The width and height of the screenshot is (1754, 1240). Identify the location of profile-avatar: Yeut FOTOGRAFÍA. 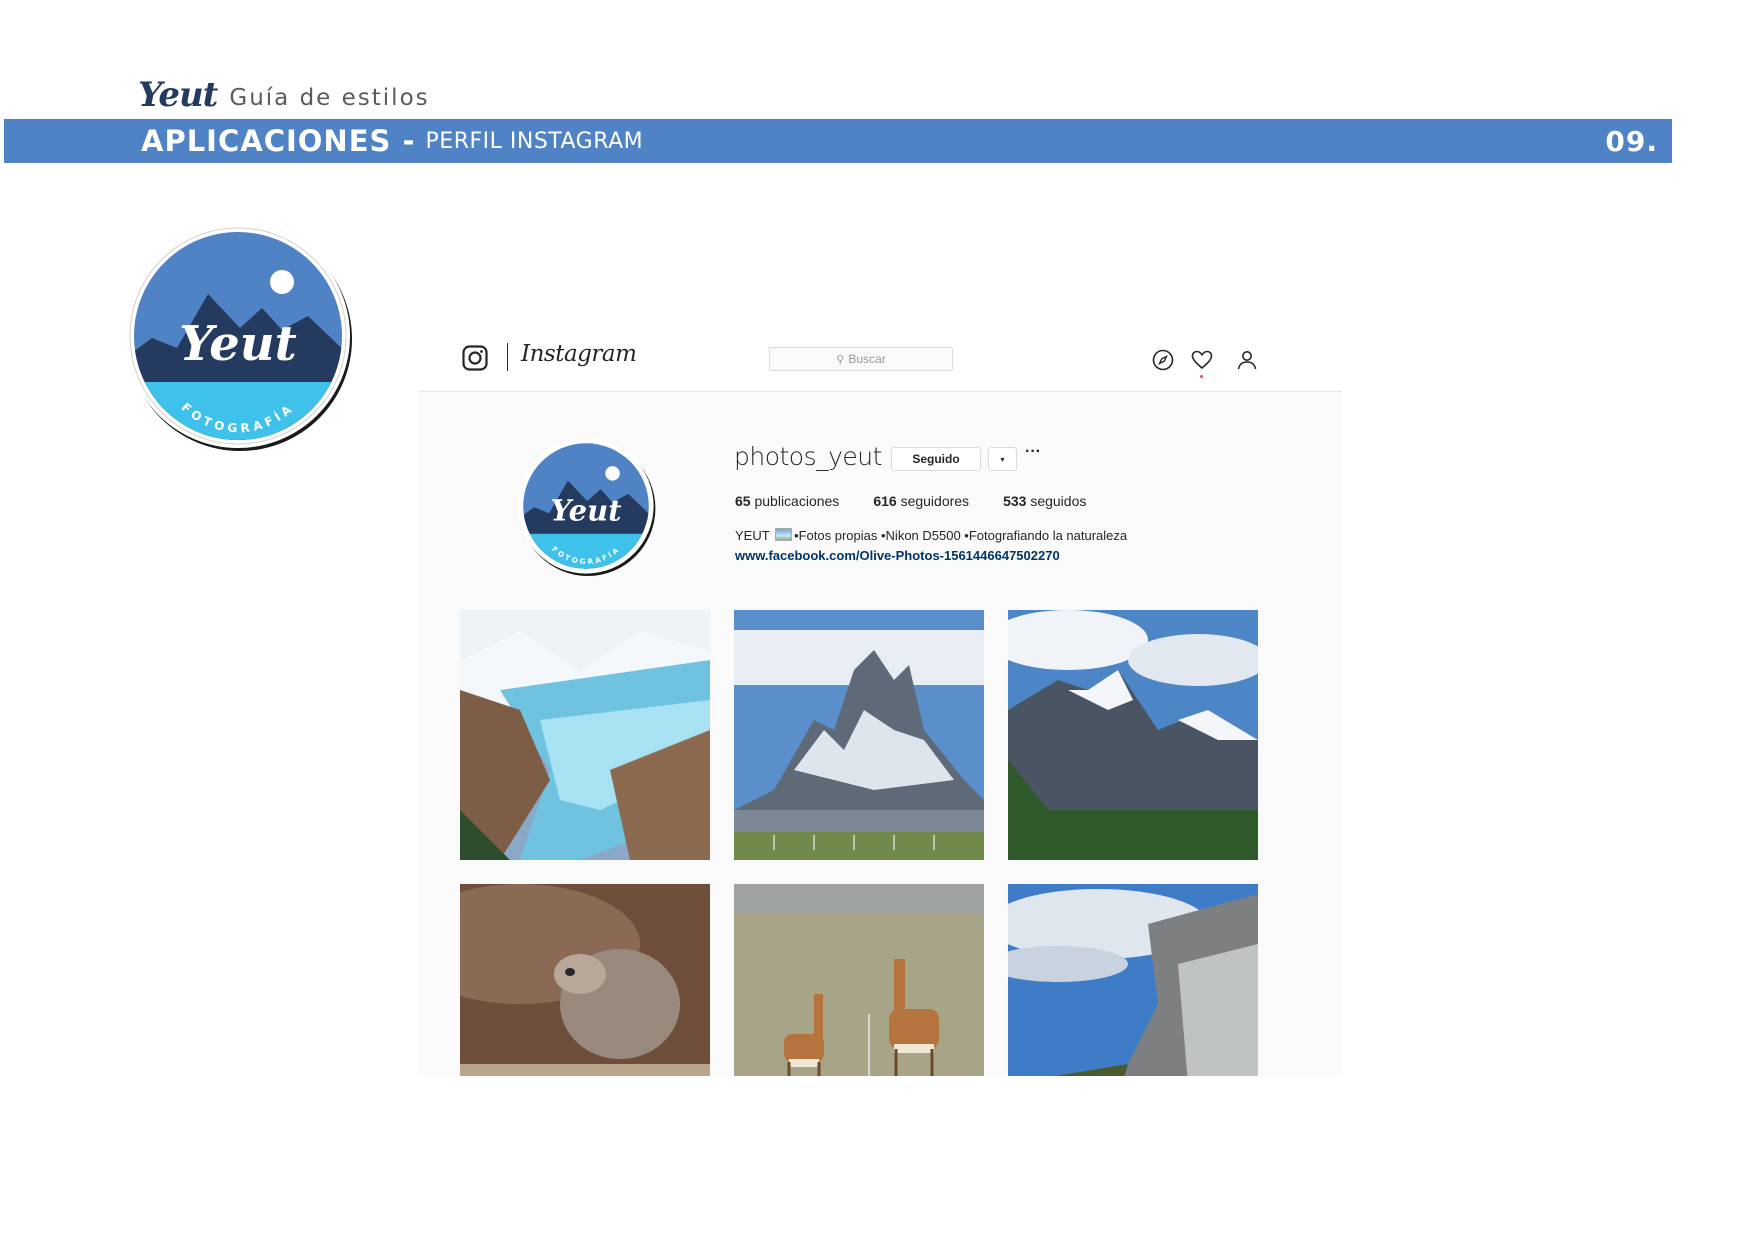
(586, 506).